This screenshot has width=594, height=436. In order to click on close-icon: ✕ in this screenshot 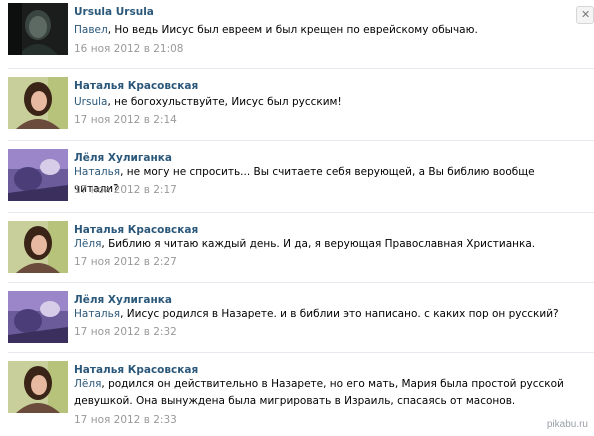, I will do `click(586, 14)`.